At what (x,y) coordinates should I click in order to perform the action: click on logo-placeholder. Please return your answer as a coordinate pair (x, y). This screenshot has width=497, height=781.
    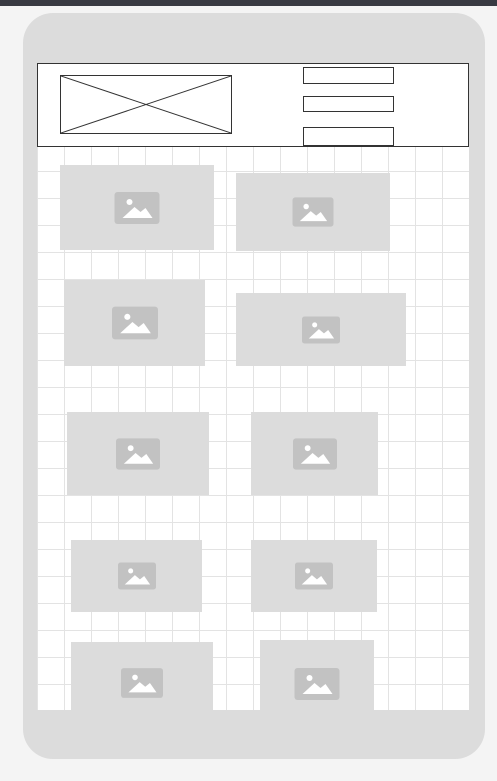
    Looking at the image, I should click on (146, 104).